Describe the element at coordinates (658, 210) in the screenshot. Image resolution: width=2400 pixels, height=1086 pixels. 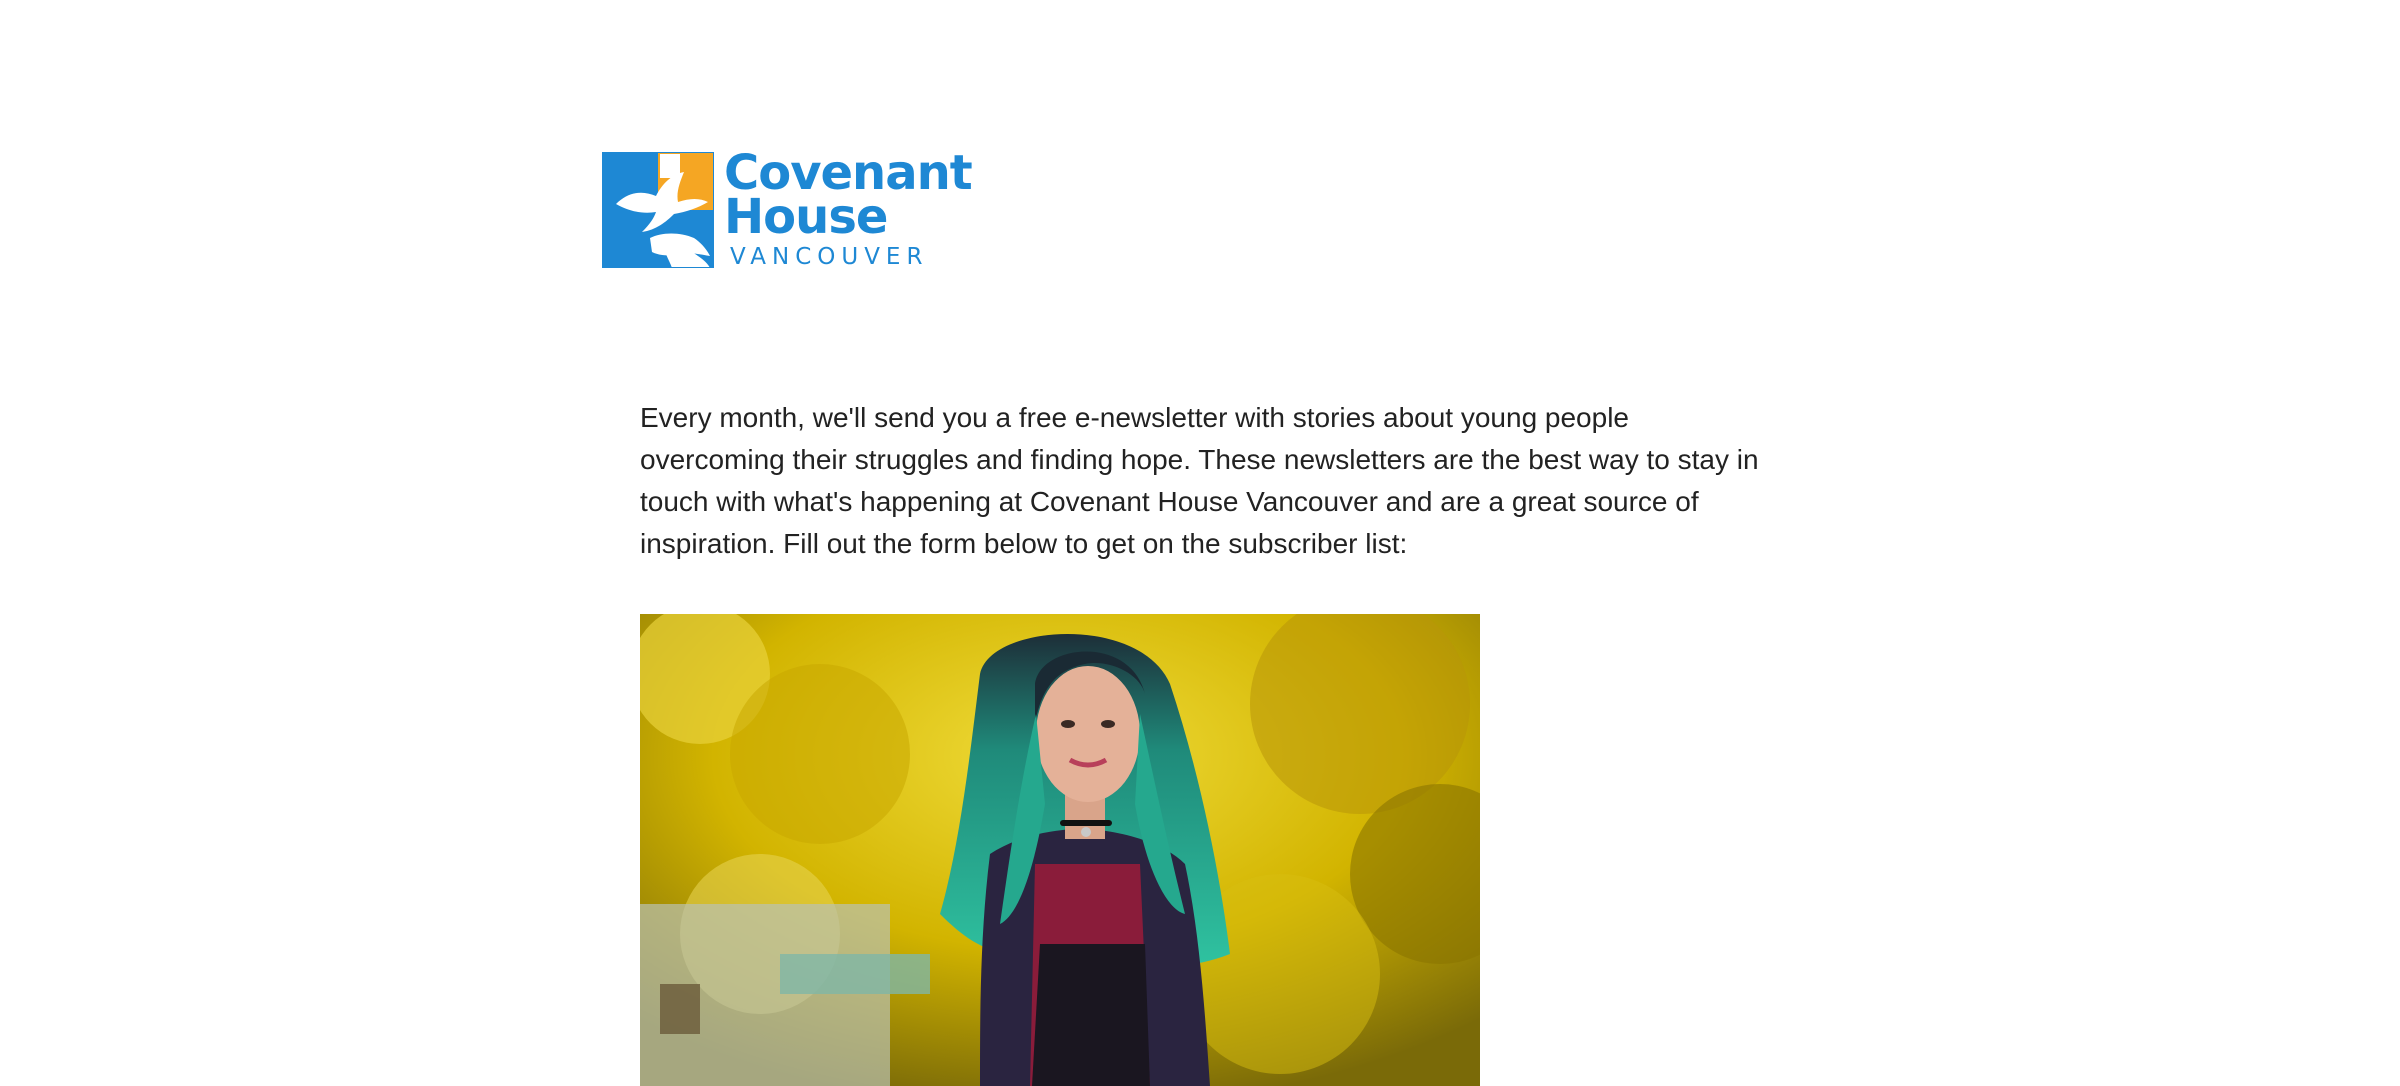
I see `dove-hands-logo-icon` at that location.